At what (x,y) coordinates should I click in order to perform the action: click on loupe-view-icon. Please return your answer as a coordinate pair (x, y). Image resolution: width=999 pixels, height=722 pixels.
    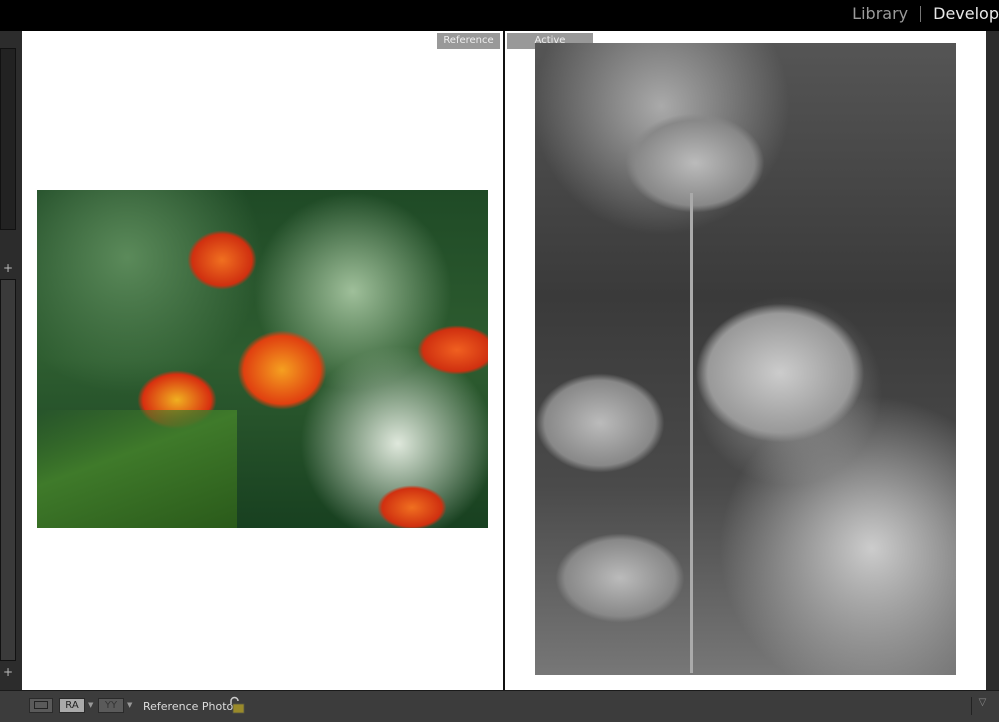
    Looking at the image, I should click on (41, 705).